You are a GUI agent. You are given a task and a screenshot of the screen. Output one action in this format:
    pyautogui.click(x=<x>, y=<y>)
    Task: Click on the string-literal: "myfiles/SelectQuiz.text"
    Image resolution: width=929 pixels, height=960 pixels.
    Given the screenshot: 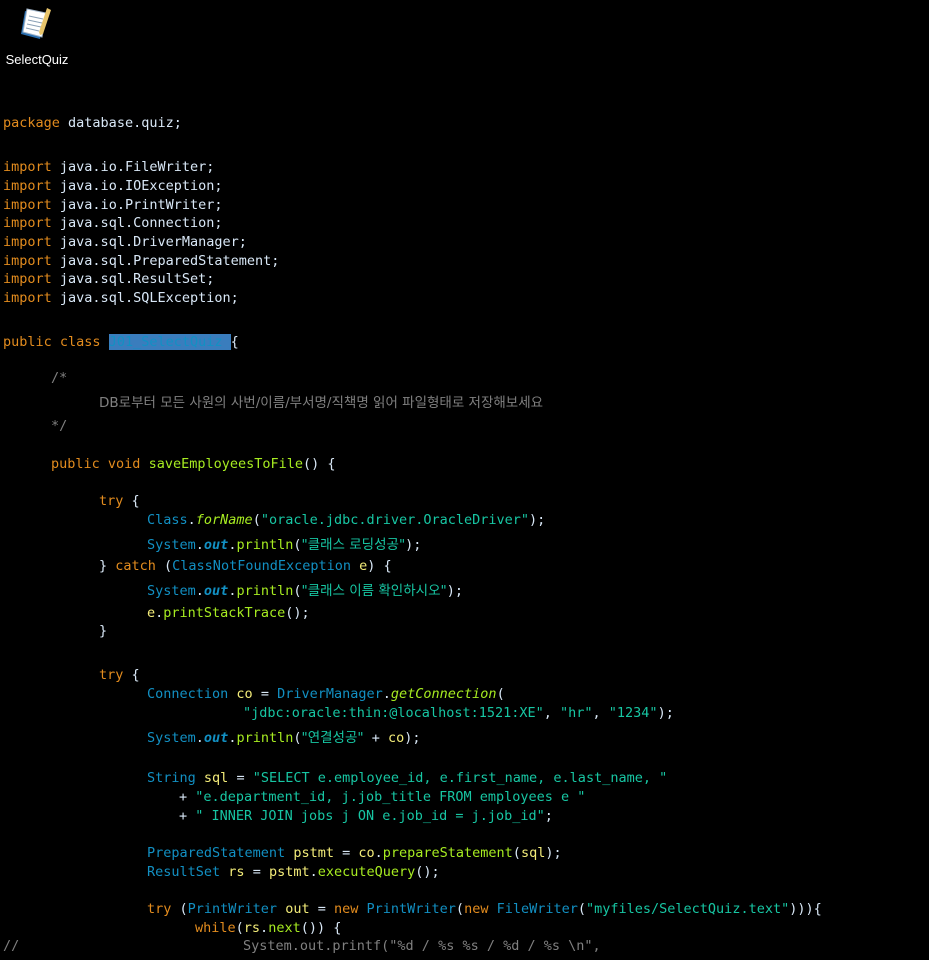 What is the action you would take?
    pyautogui.click(x=688, y=909)
    